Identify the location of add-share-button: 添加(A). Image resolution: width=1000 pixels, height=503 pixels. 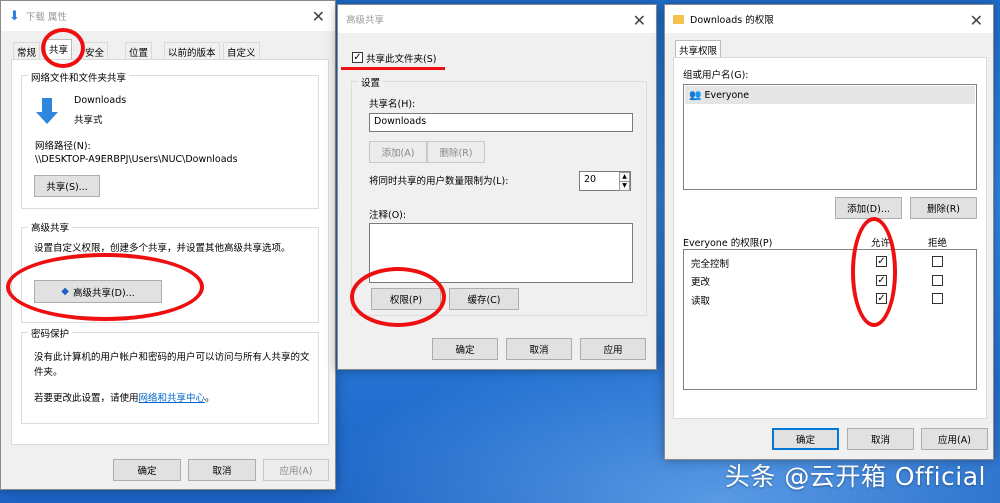
(398, 152).